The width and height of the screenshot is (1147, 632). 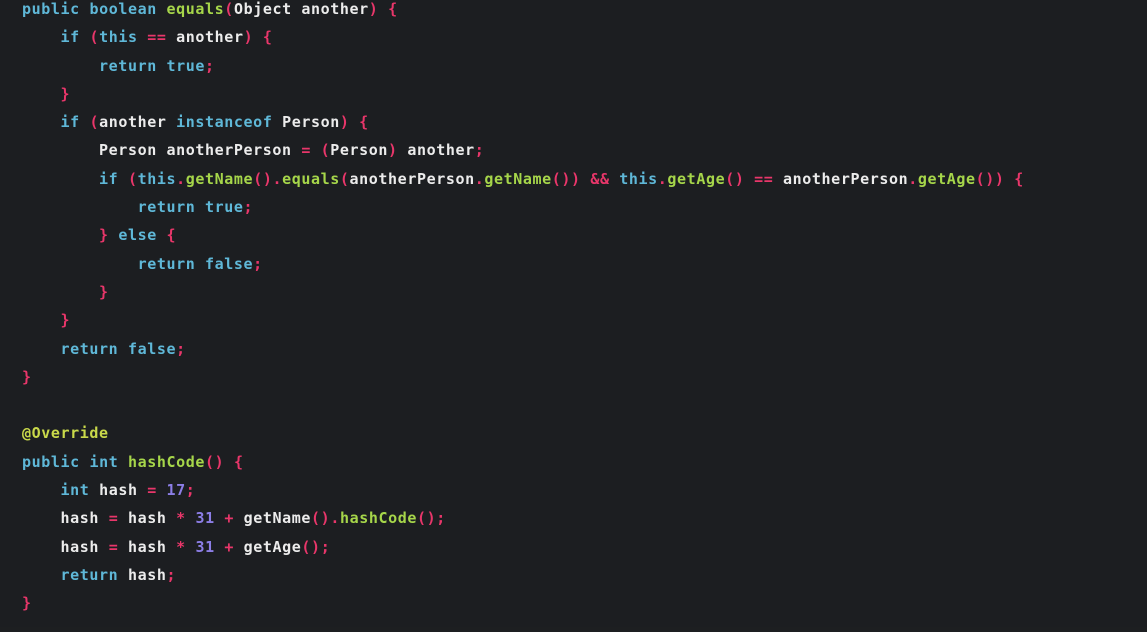 I want to click on code-line: if (another instanceof Person) {, so click(x=584, y=122).